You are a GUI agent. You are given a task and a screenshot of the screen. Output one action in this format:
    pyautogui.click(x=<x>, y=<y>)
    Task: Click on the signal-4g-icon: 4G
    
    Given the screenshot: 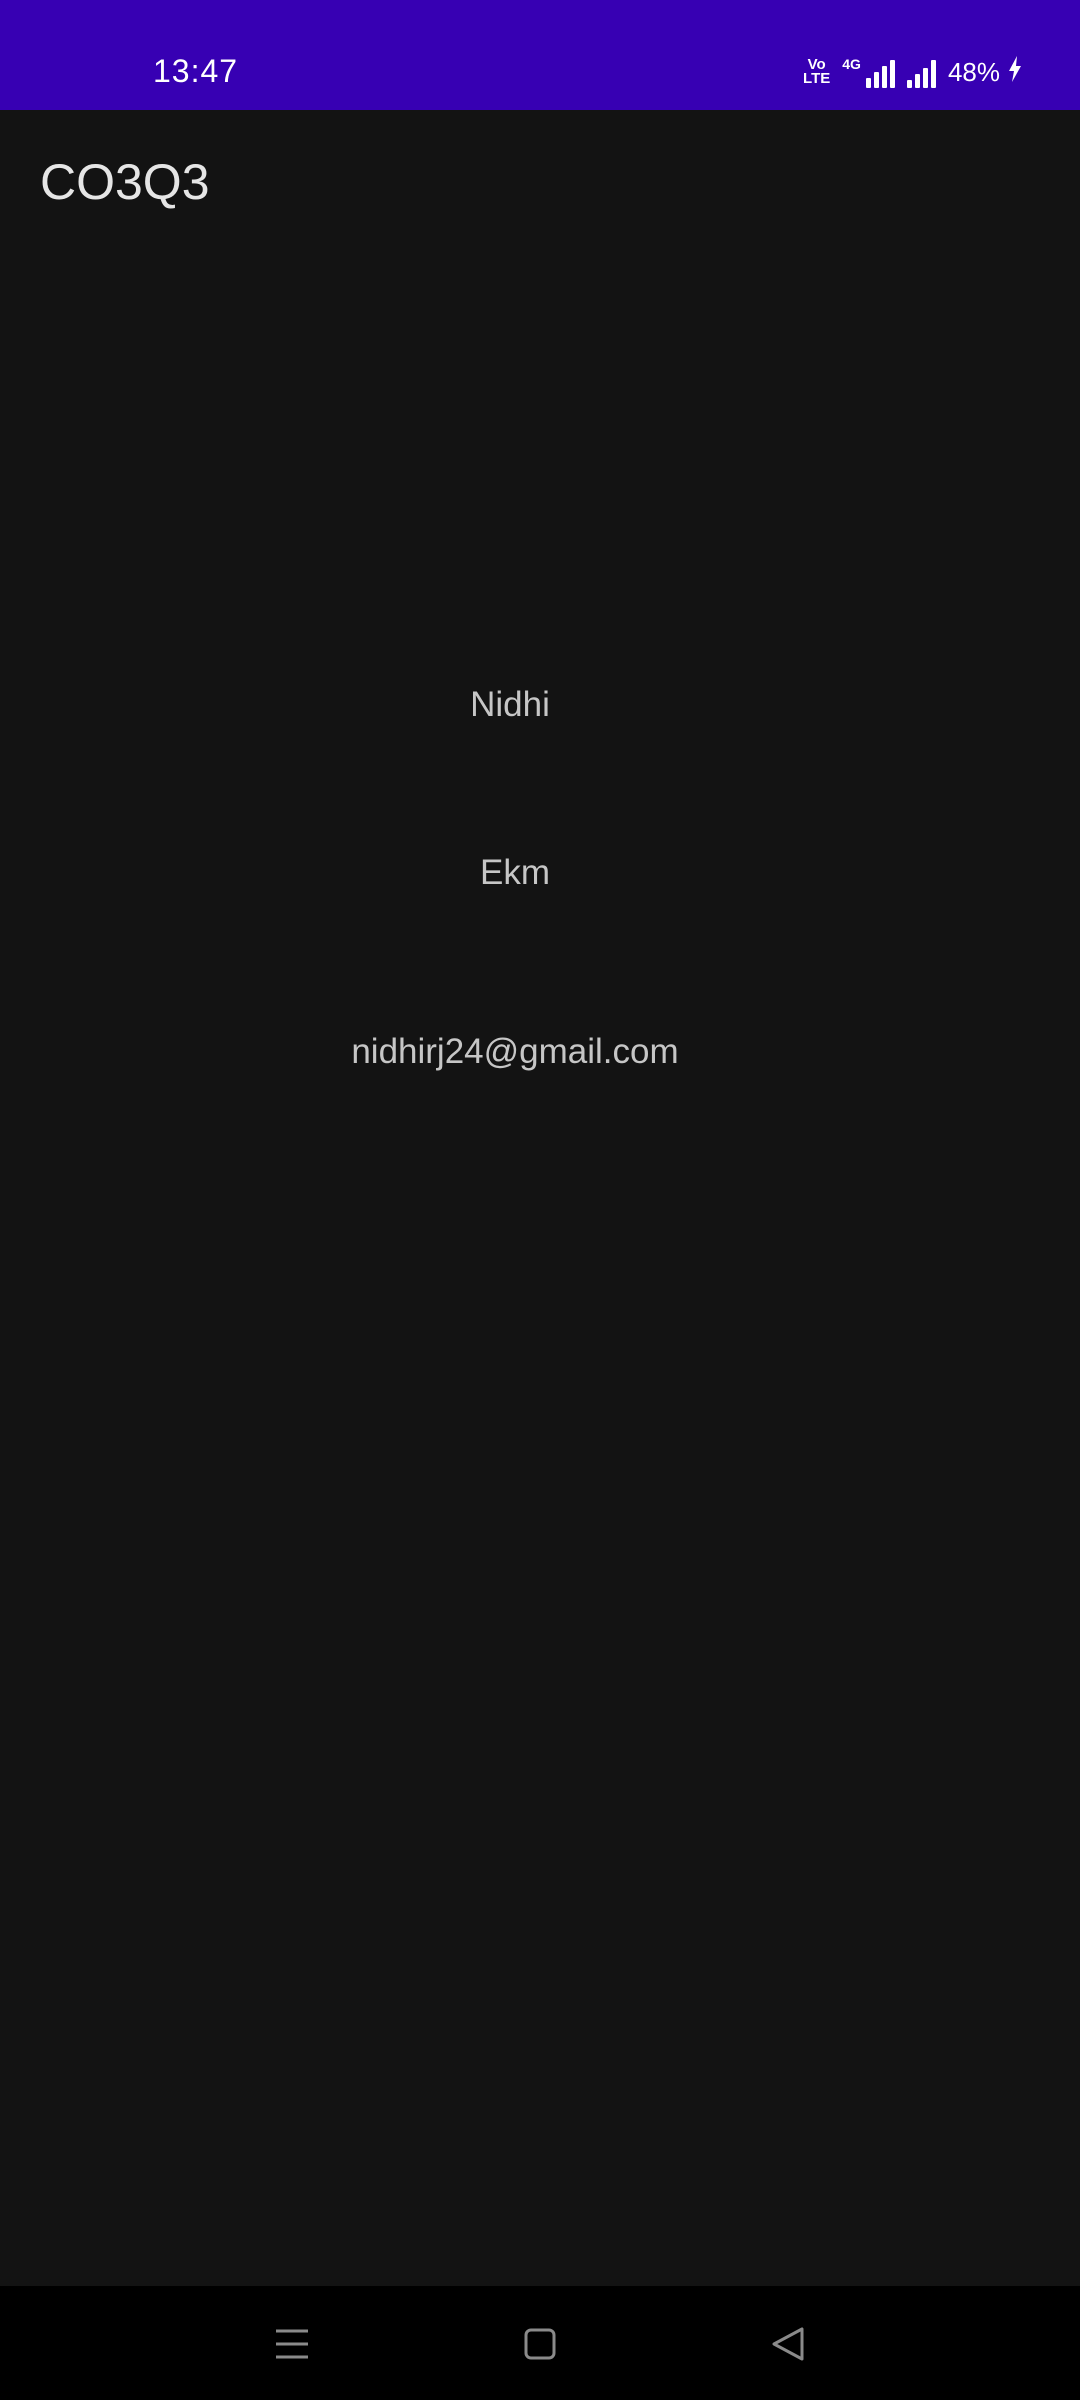 What is the action you would take?
    pyautogui.click(x=868, y=72)
    